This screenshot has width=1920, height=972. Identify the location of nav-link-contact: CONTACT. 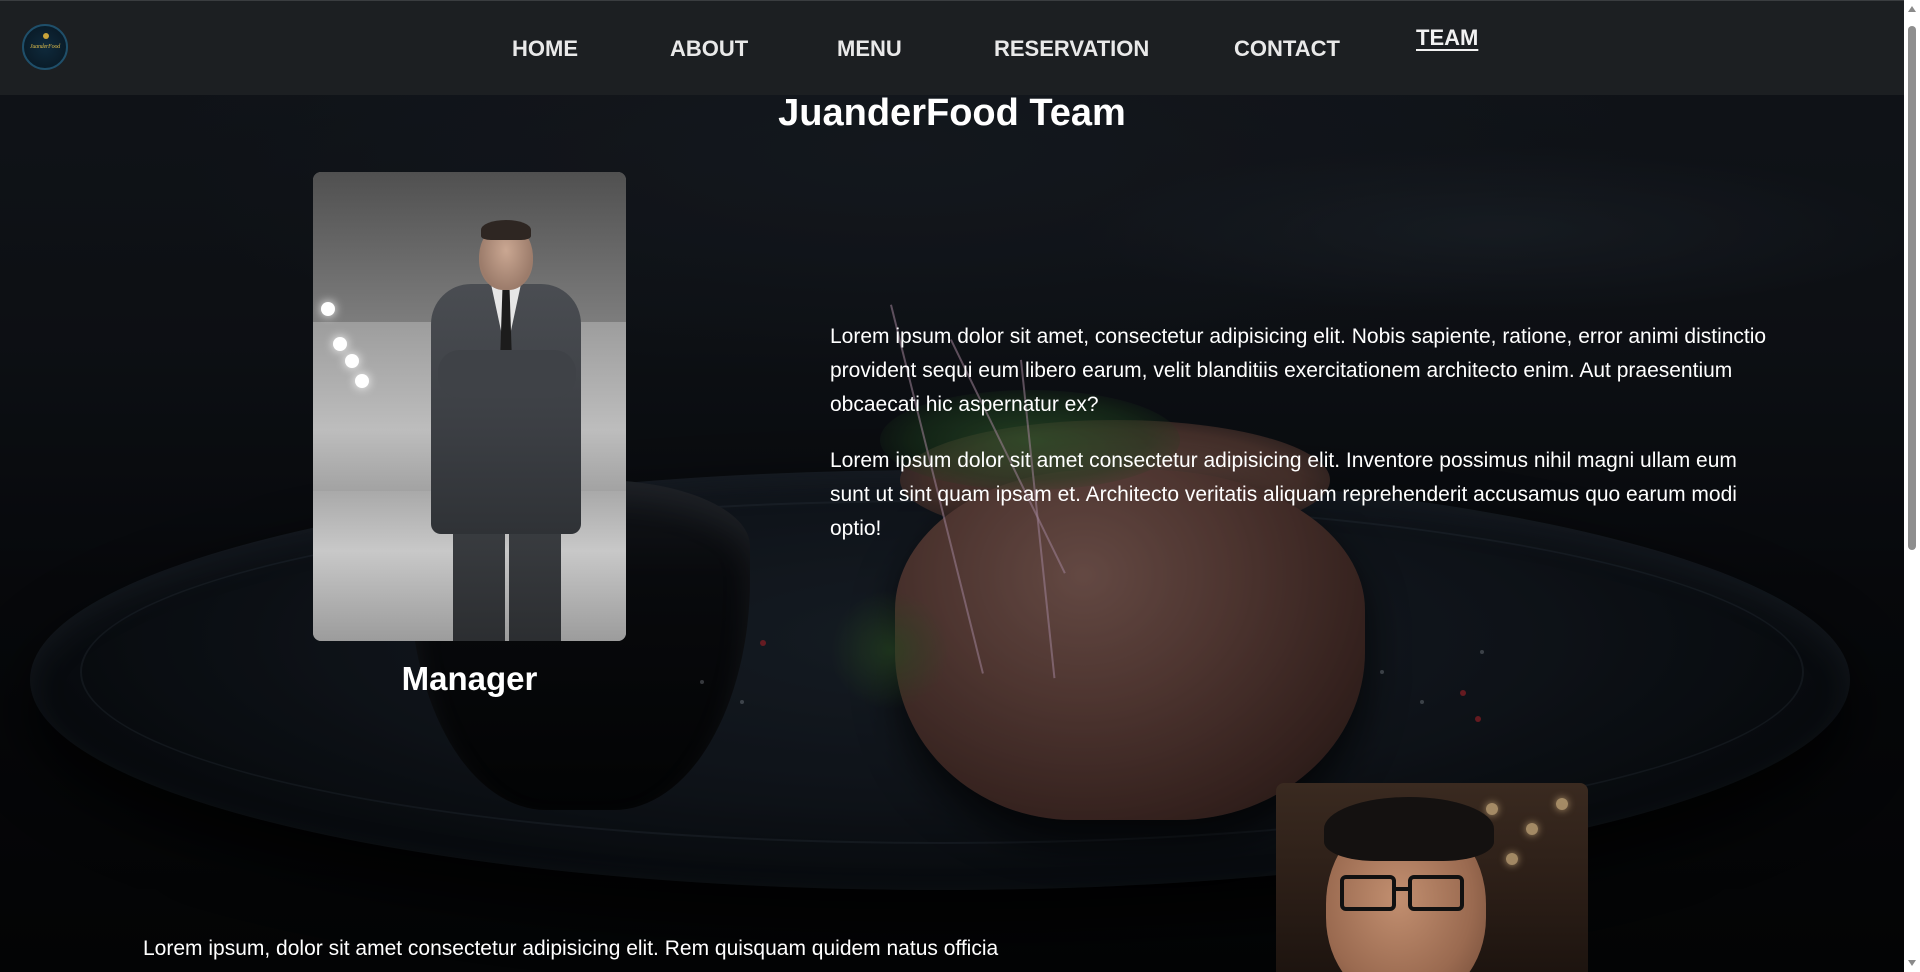
(1287, 49).